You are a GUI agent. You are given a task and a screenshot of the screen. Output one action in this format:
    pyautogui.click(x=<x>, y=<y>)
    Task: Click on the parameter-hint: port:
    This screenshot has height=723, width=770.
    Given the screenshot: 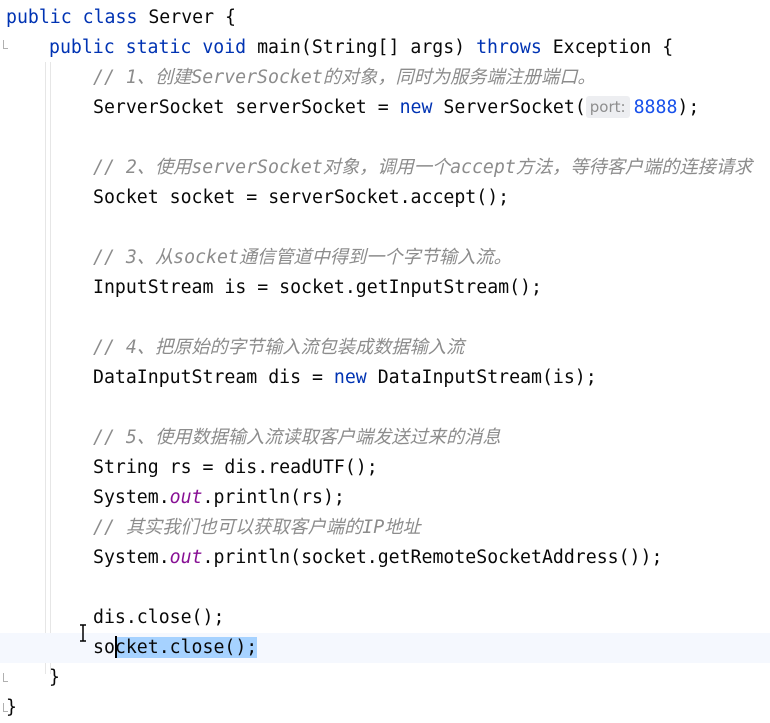 What is the action you would take?
    pyautogui.click(x=607, y=107)
    